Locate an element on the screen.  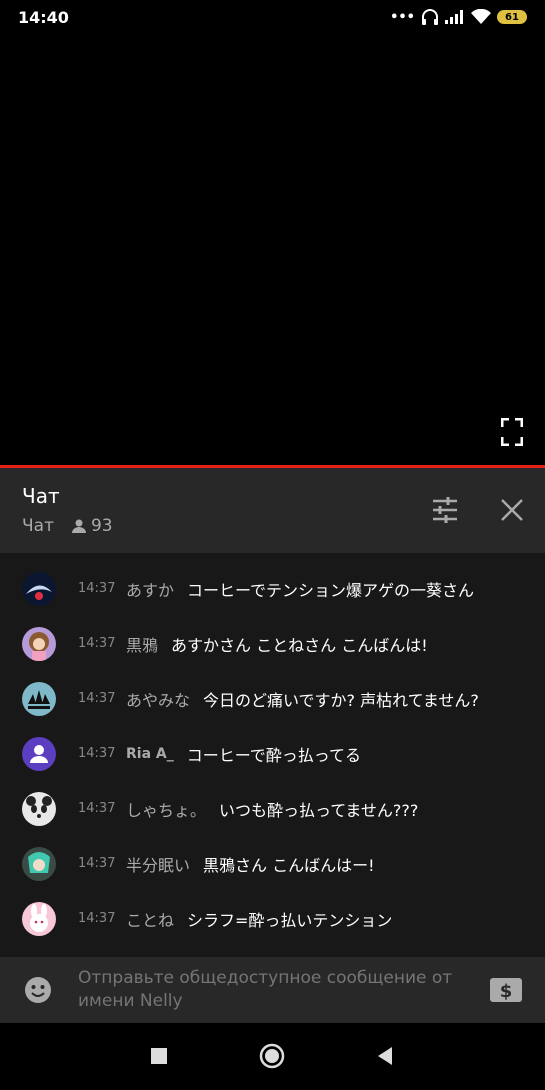
message-author: Ria A_ is located at coordinates (150, 754).